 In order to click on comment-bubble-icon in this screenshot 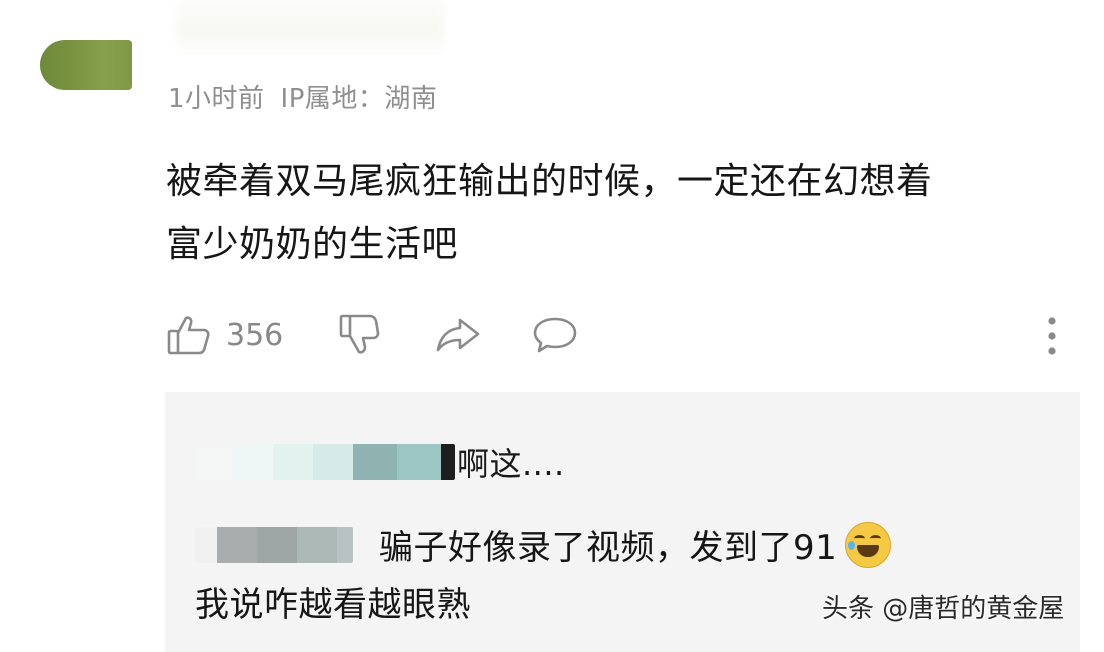, I will do `click(555, 335)`.